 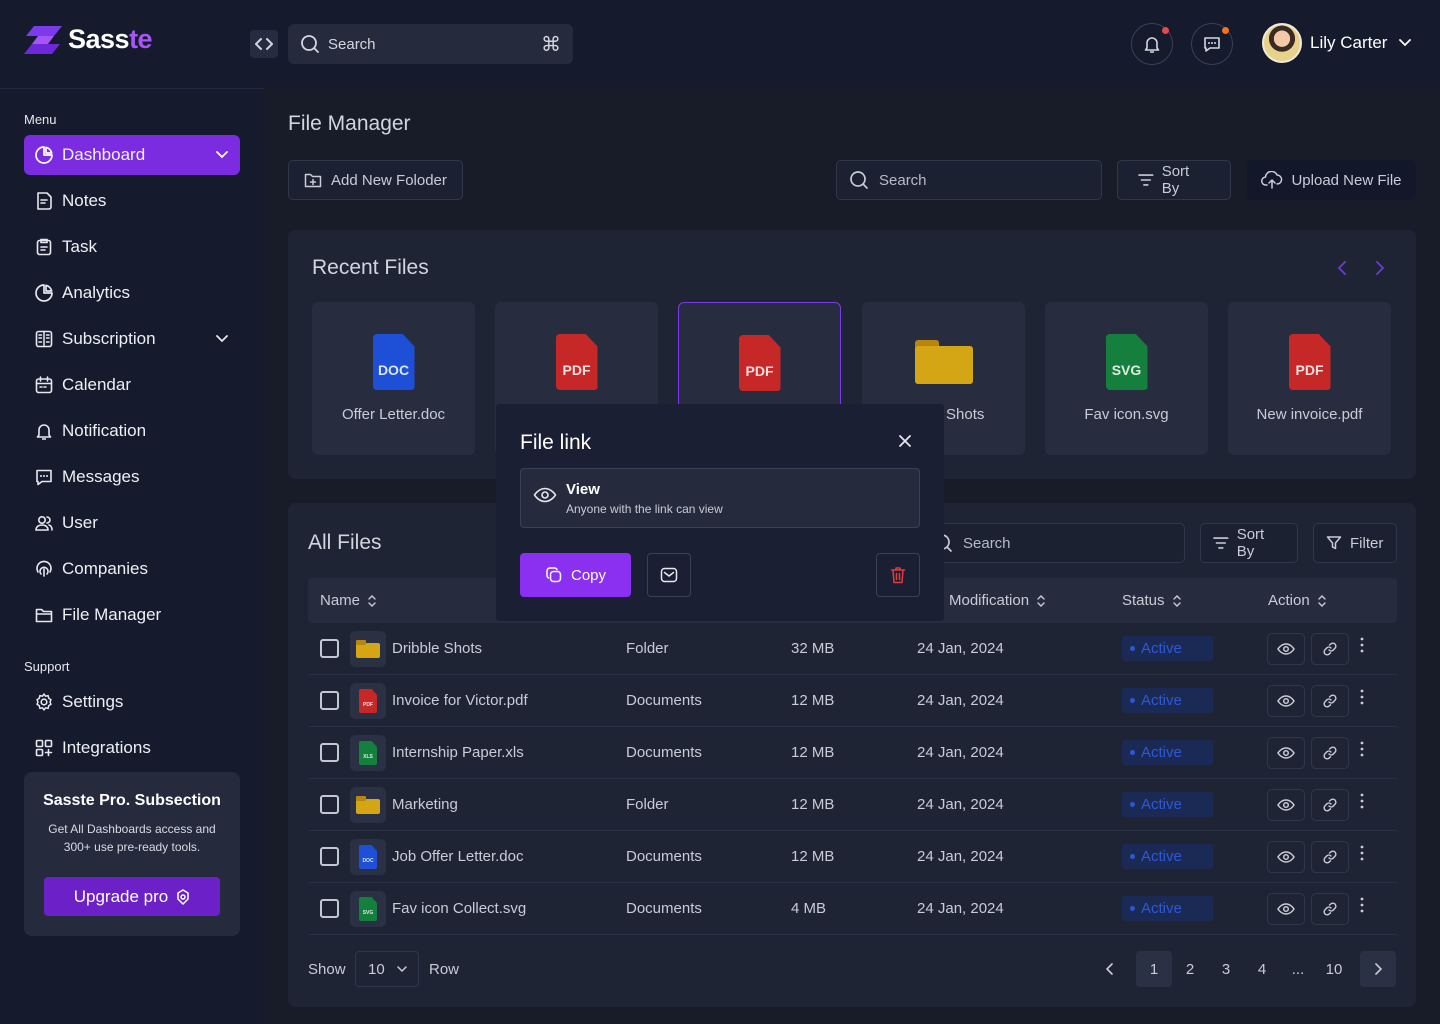 I want to click on table-sort-by-label: Sort By, so click(x=1250, y=543).